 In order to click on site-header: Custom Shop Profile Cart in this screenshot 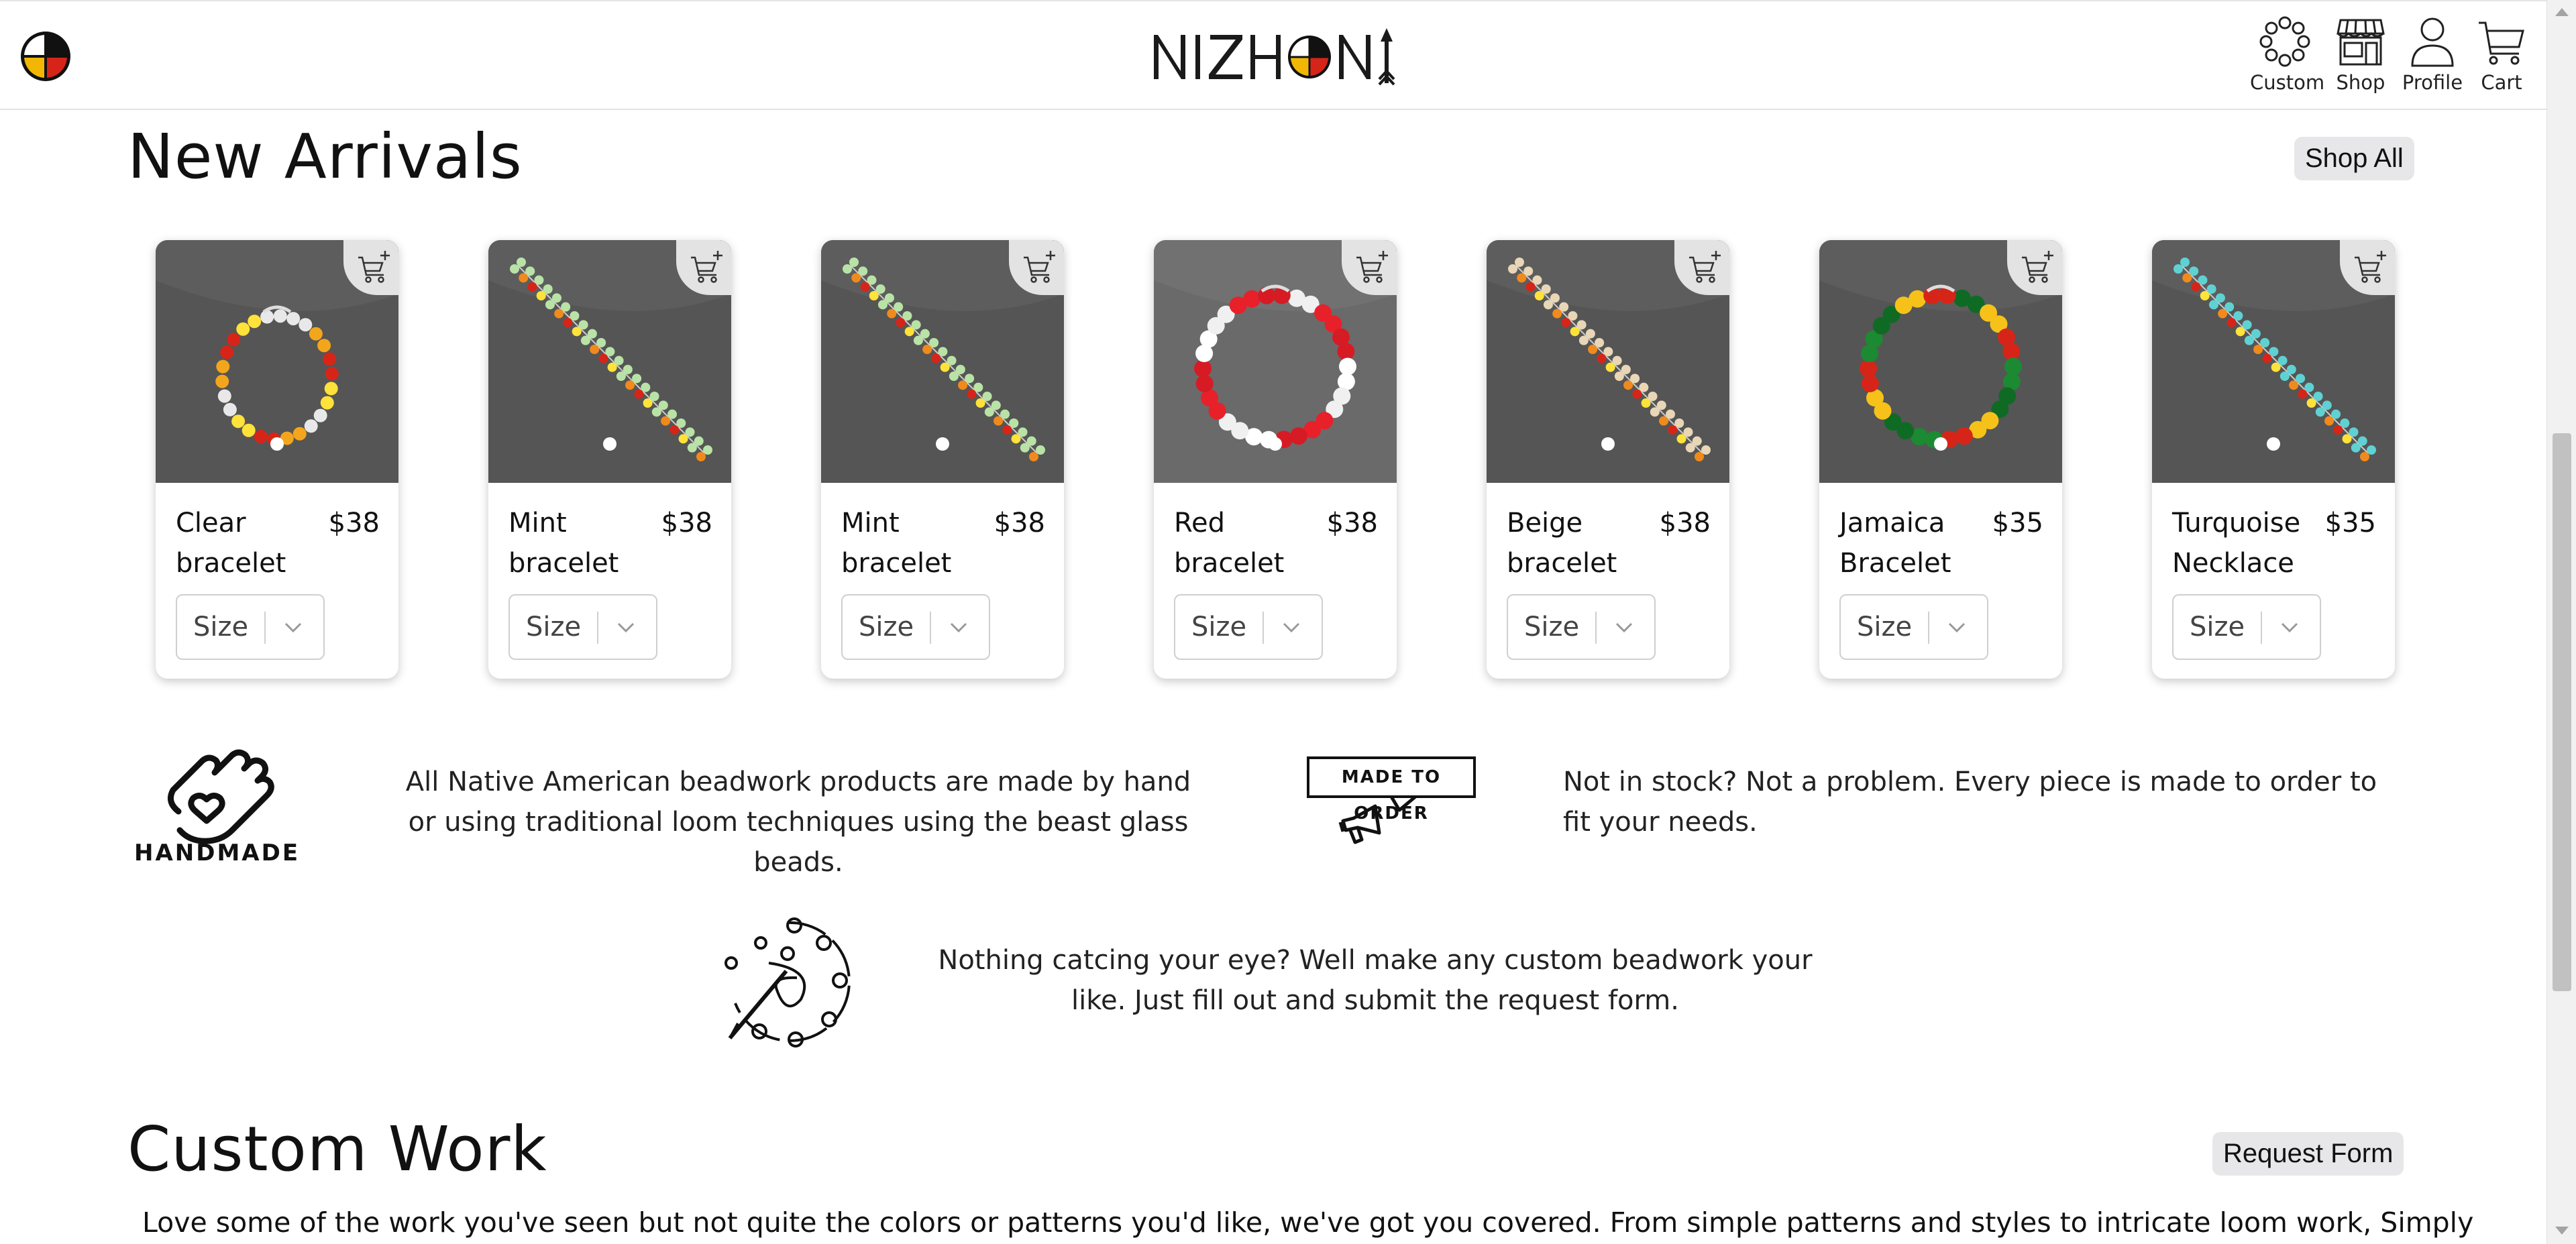, I will do `click(1273, 55)`.